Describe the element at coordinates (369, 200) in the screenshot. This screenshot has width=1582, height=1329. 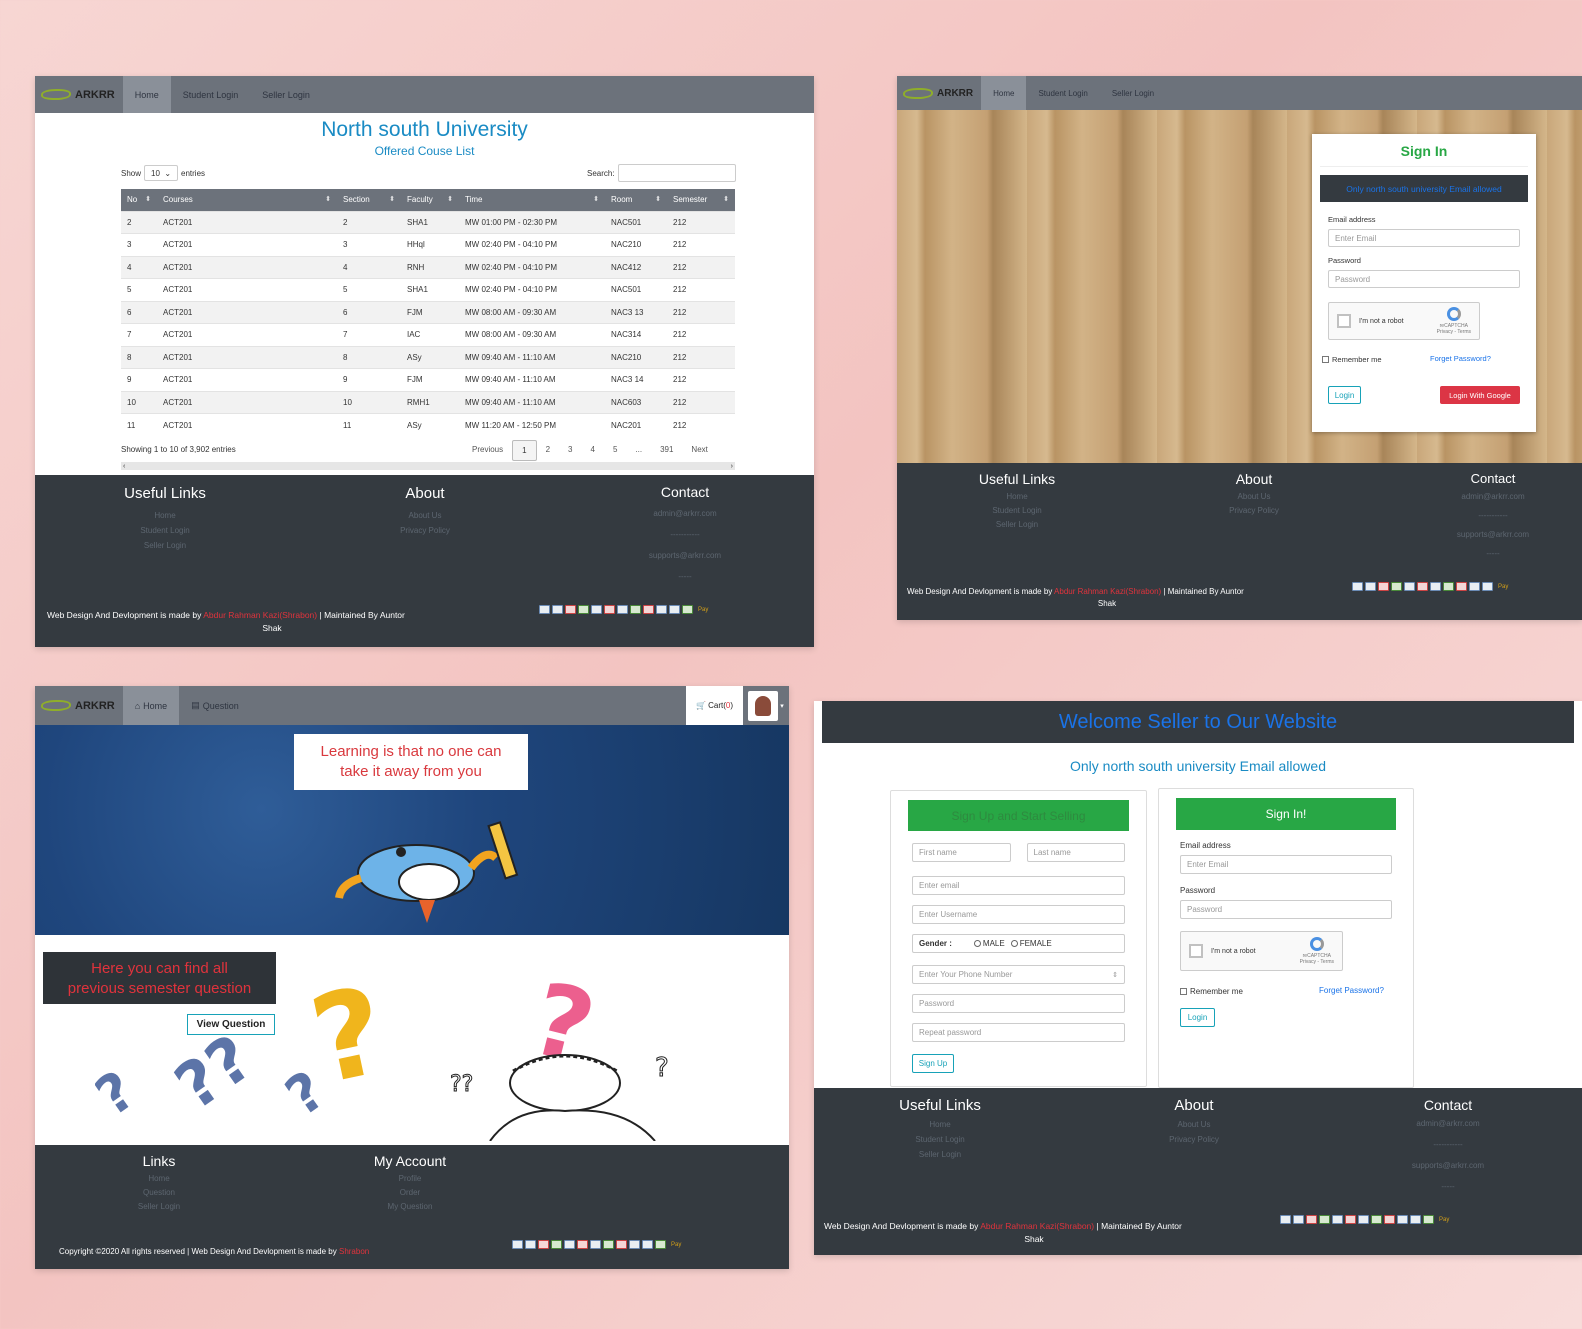
I see `column-header: Section ⬍` at that location.